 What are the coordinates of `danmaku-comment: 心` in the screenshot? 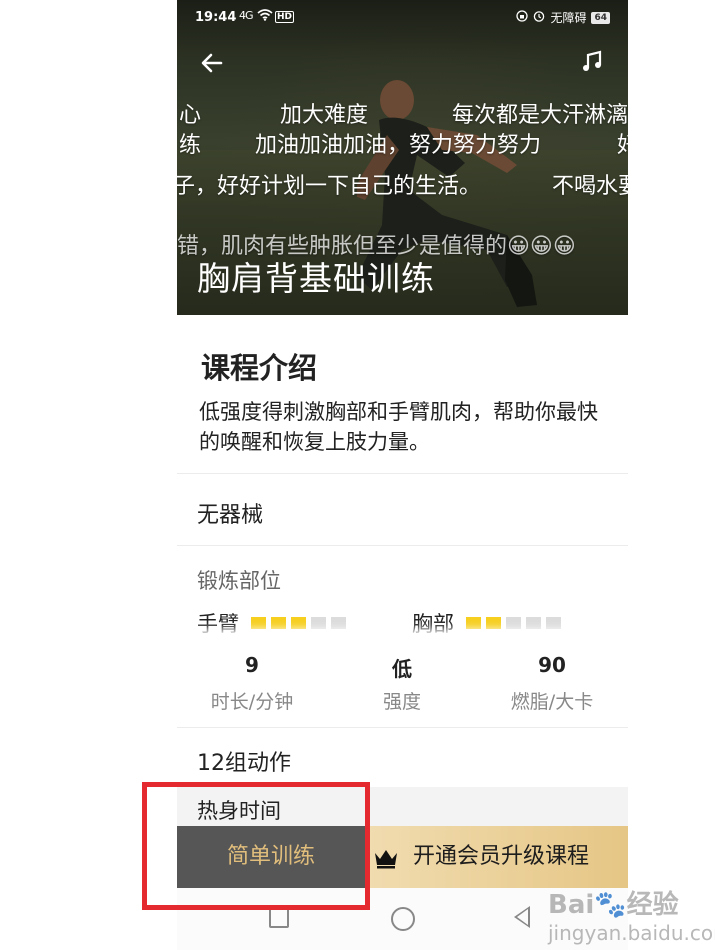 It's located at (190, 115).